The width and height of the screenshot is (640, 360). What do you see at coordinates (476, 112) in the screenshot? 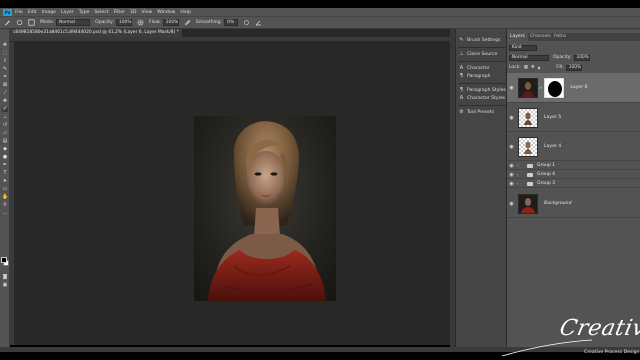
I see `tool-presets-panel-button: ⚙ Tool Presets` at bounding box center [476, 112].